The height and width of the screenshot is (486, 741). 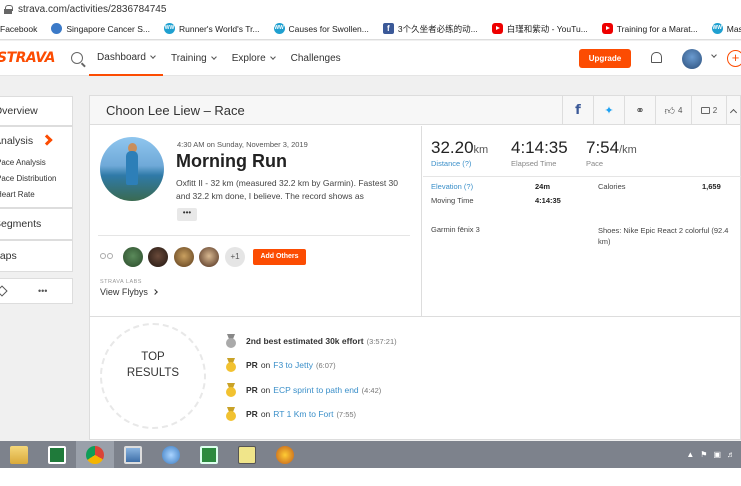 I want to click on moving-time-label: Moving Time, so click(x=452, y=200).